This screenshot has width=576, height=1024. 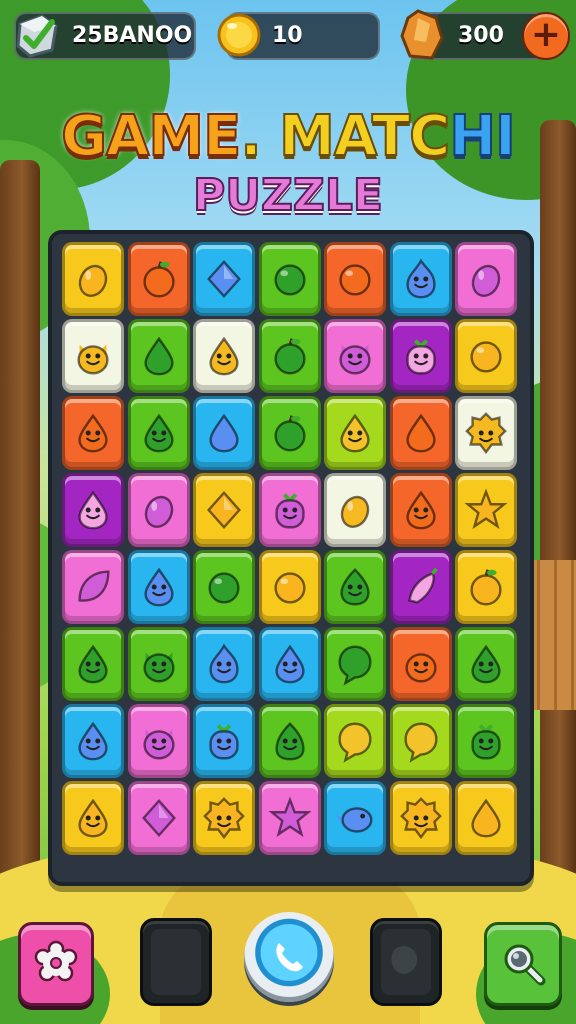 What do you see at coordinates (486, 433) in the screenshot?
I see `board-tile-r3-c7` at bounding box center [486, 433].